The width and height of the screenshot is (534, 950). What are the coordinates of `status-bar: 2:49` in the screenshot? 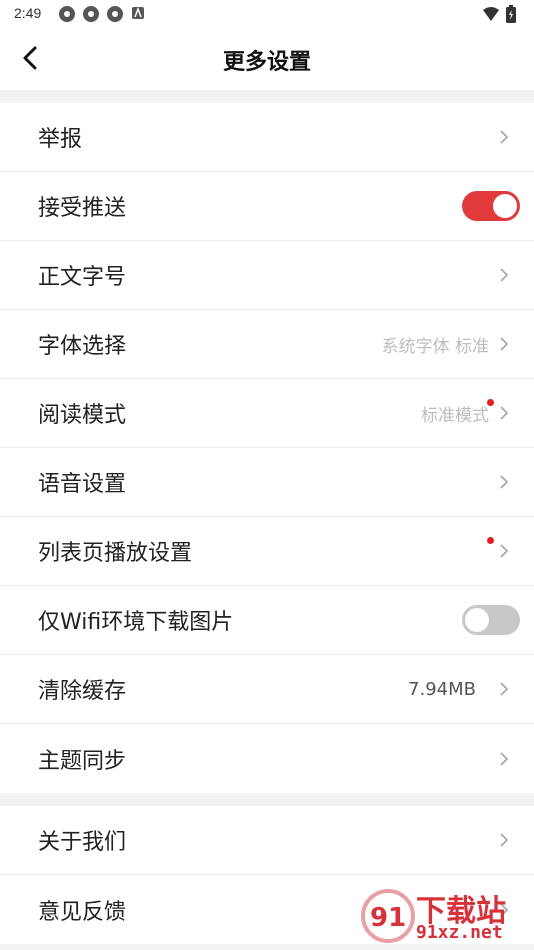 It's located at (267, 14).